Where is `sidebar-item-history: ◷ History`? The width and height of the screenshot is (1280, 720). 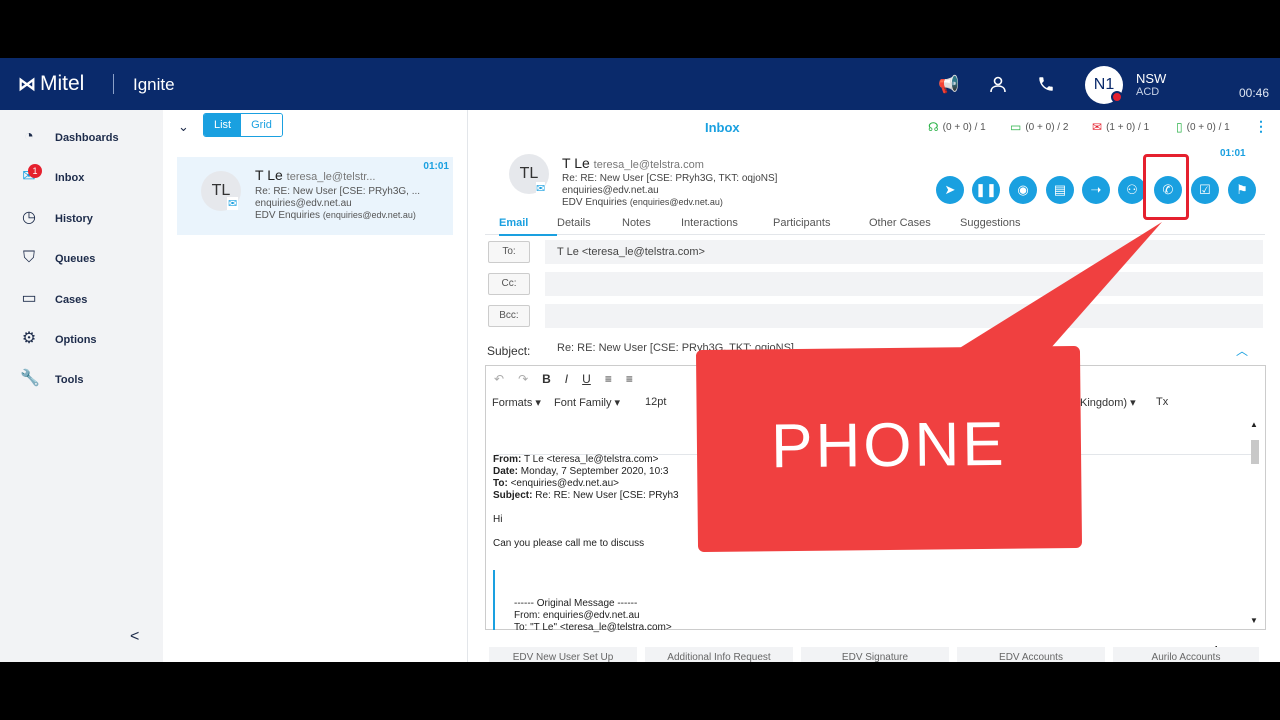
sidebar-item-history: ◷ History is located at coordinates (81, 220).